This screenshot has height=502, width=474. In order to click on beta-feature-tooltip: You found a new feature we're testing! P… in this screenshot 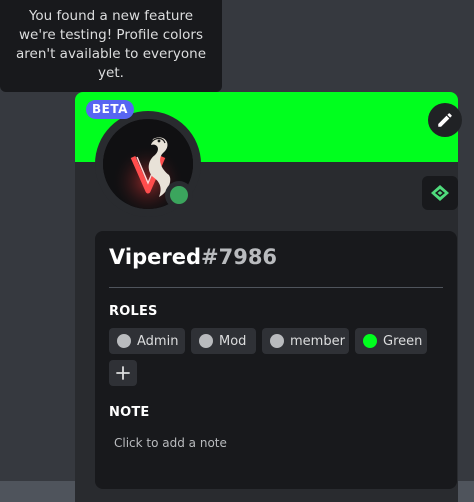, I will do `click(111, 46)`.